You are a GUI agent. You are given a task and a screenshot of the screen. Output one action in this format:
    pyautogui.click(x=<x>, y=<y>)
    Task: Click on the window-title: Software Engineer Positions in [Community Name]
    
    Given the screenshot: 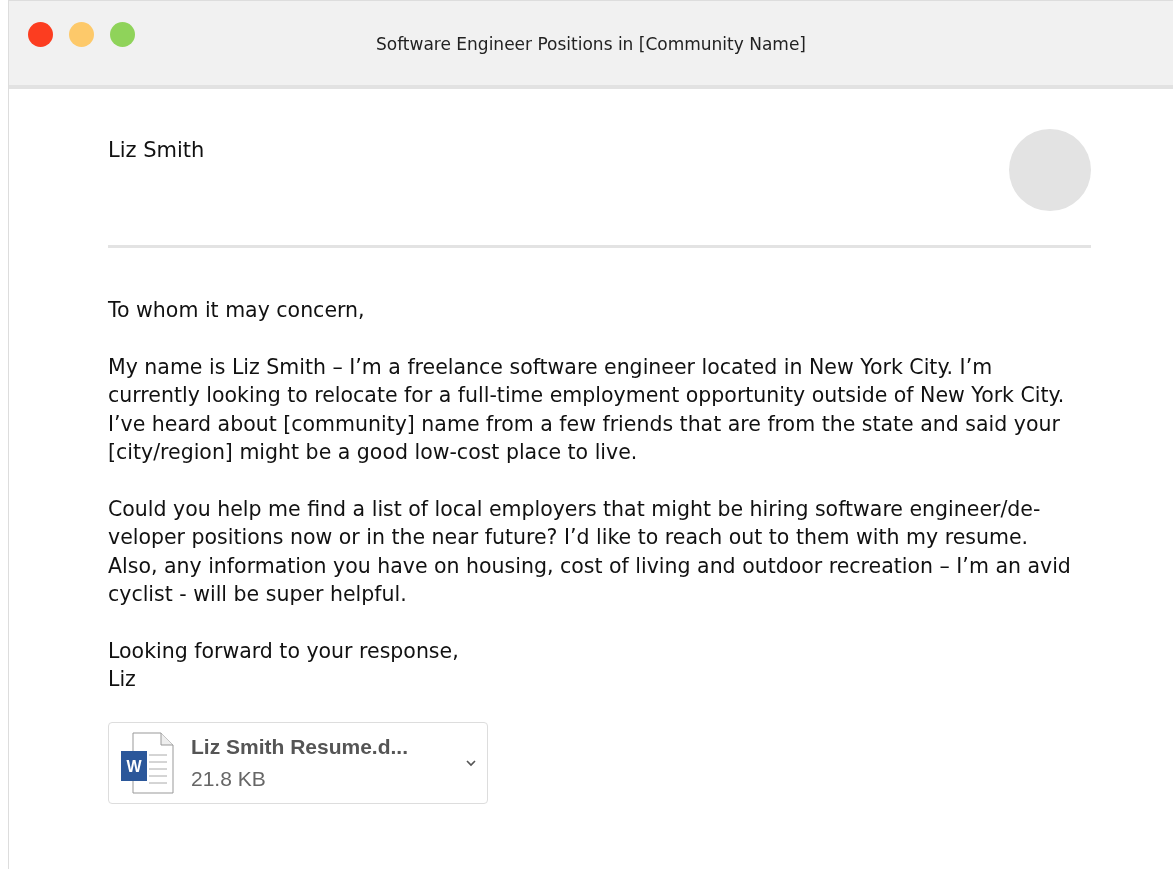 What is the action you would take?
    pyautogui.click(x=591, y=44)
    